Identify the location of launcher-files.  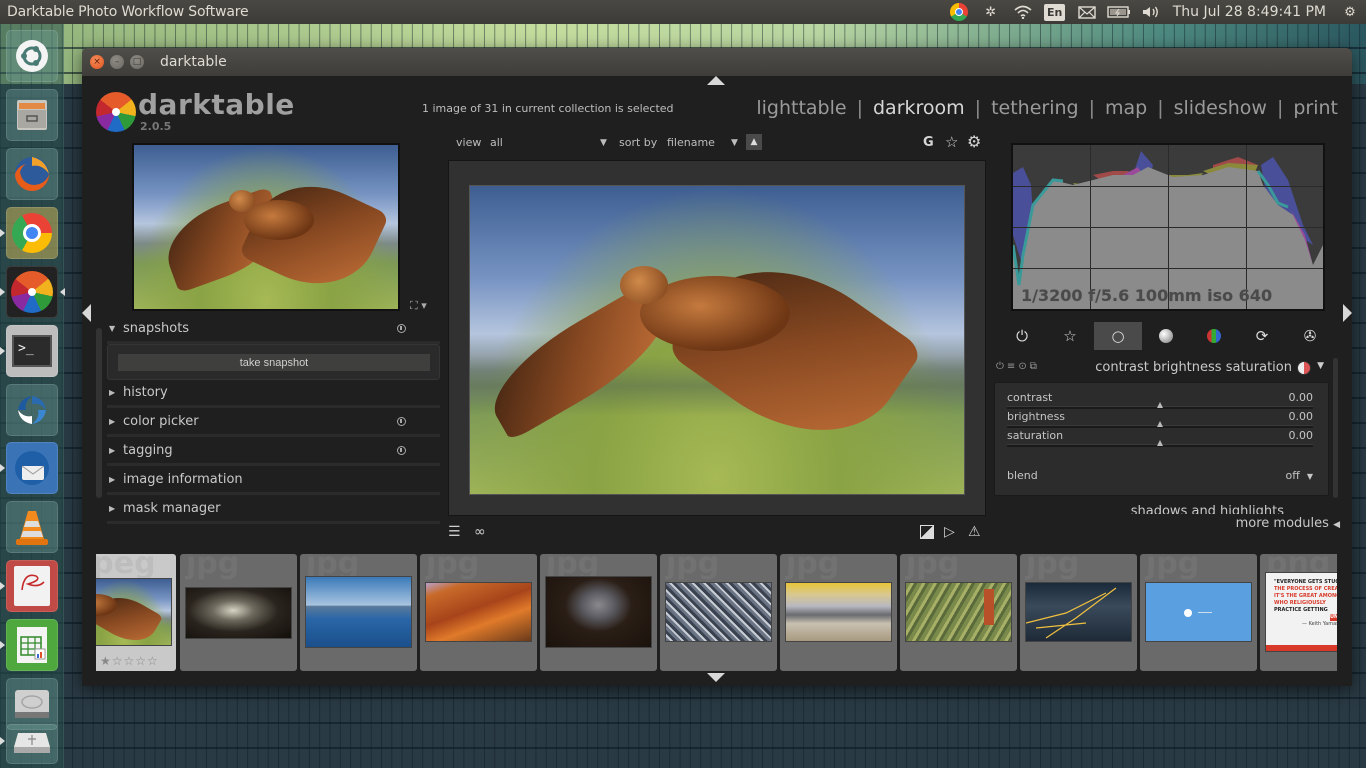
(32, 115).